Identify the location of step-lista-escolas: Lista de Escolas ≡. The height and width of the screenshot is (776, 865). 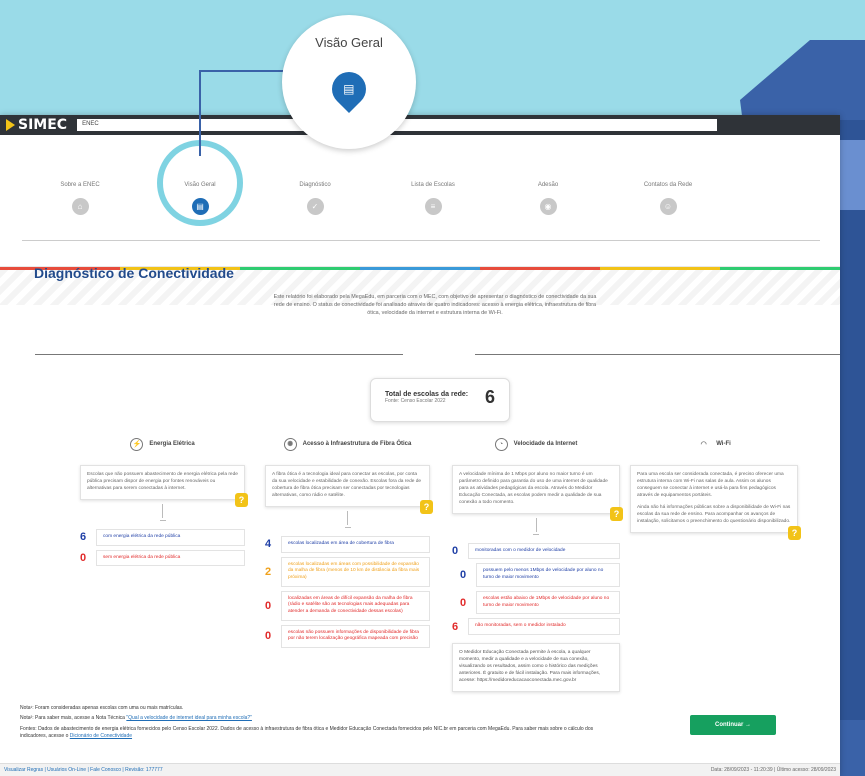
(433, 195).